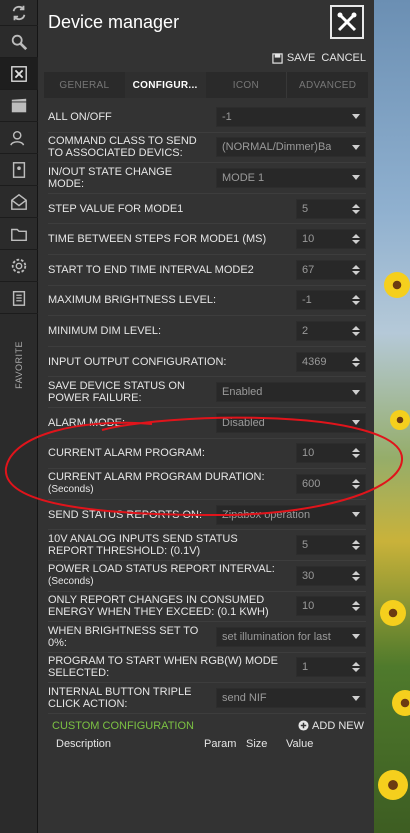 This screenshot has height=833, width=410. Describe the element at coordinates (338, 725) in the screenshot. I see `add-new-label: ADD NEW` at that location.